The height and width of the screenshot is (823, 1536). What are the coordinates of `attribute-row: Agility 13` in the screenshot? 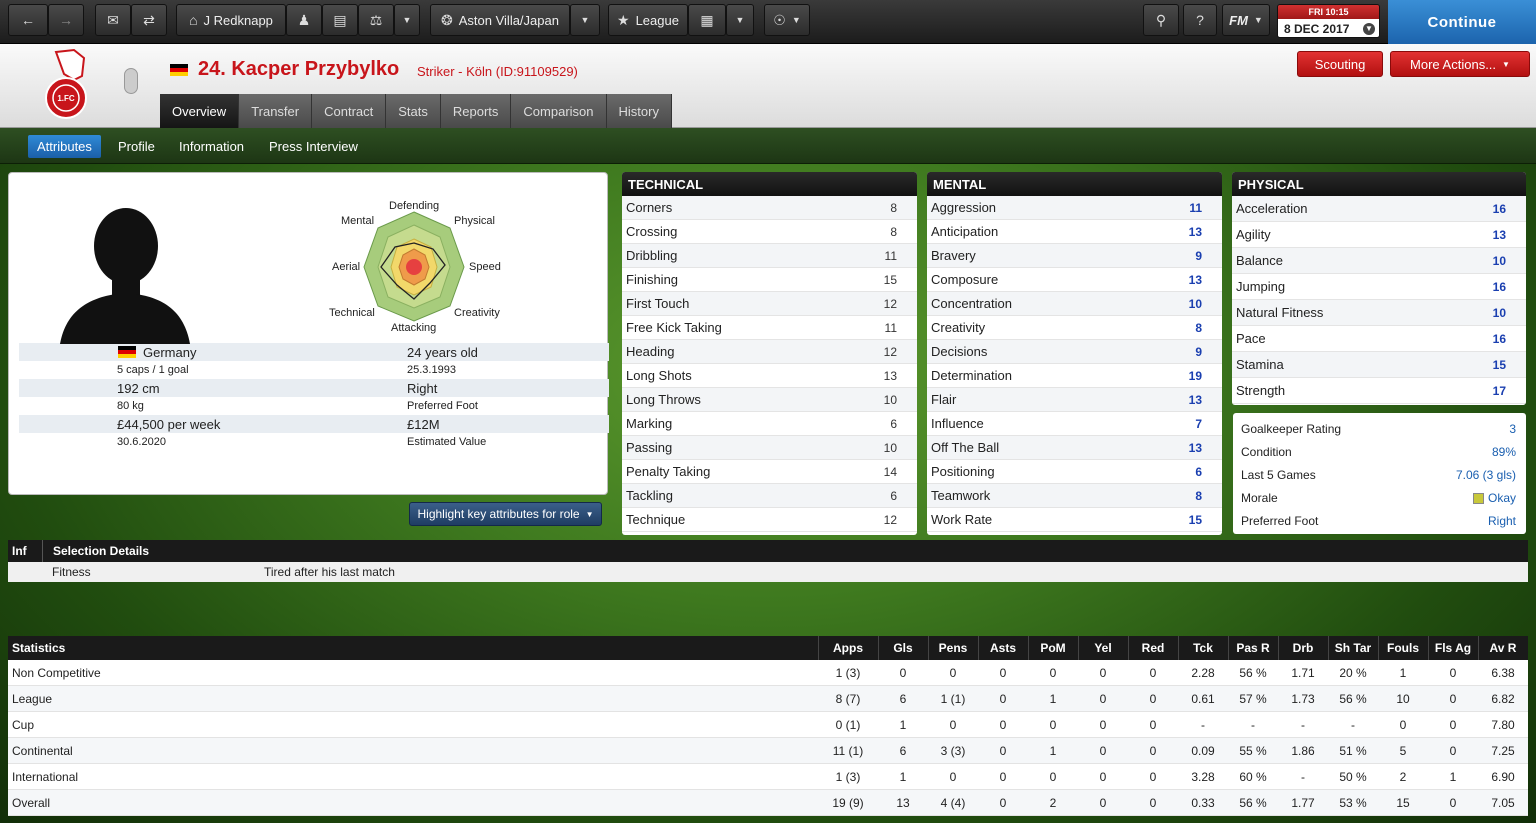 It's located at (1379, 235).